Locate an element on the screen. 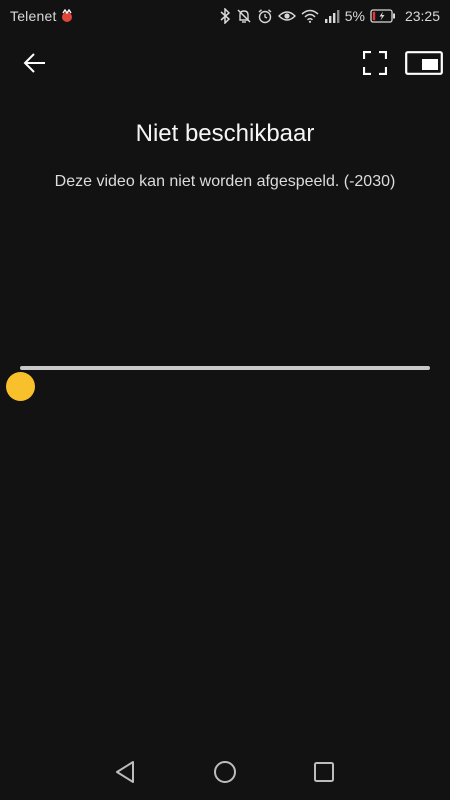  back-button is located at coordinates (35, 65).